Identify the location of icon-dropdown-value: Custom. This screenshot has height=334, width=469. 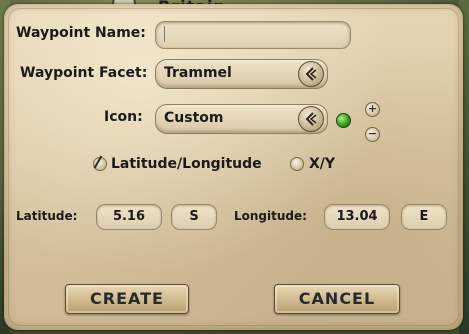
(194, 118).